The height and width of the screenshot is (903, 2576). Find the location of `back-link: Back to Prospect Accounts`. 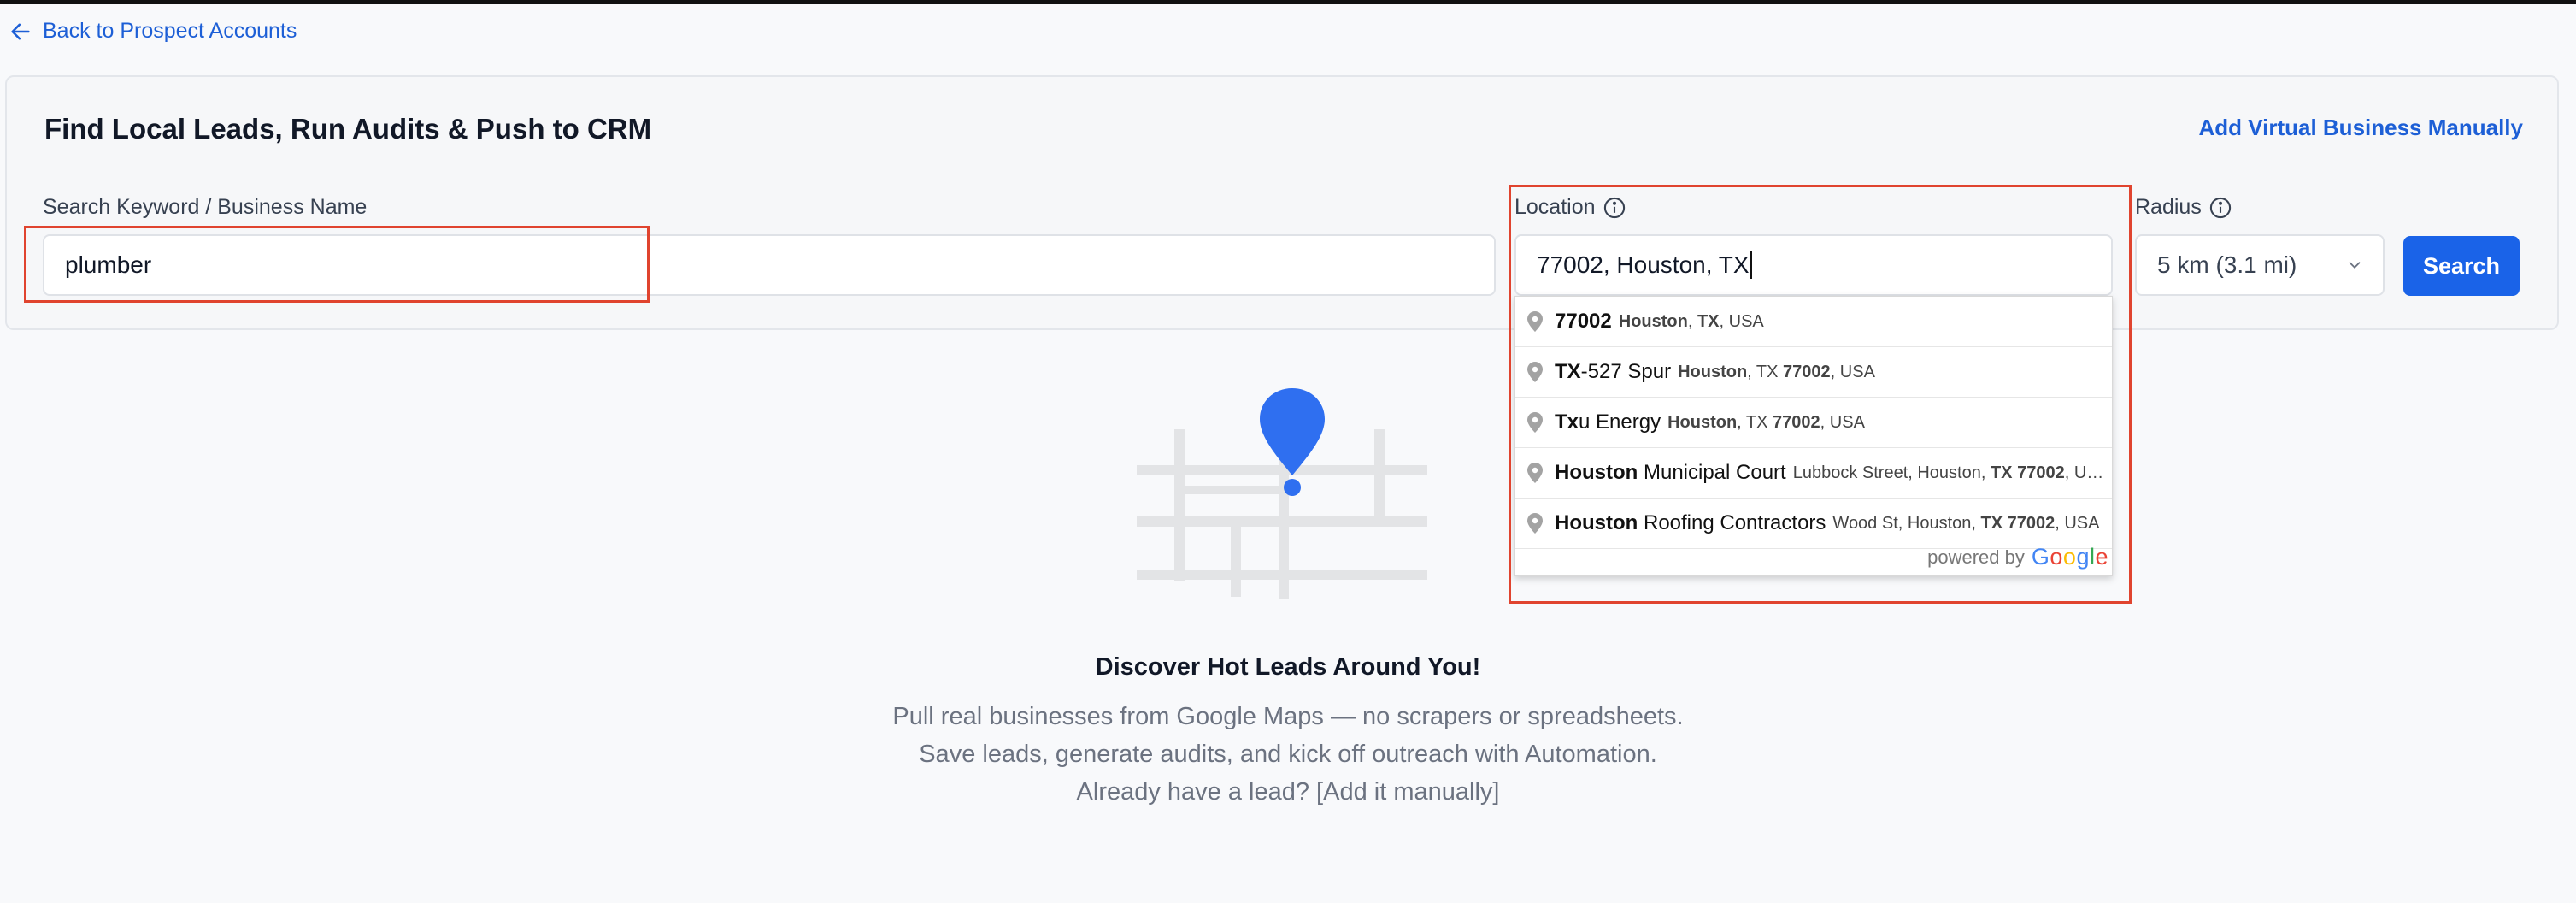

back-link: Back to Prospect Accounts is located at coordinates (153, 31).